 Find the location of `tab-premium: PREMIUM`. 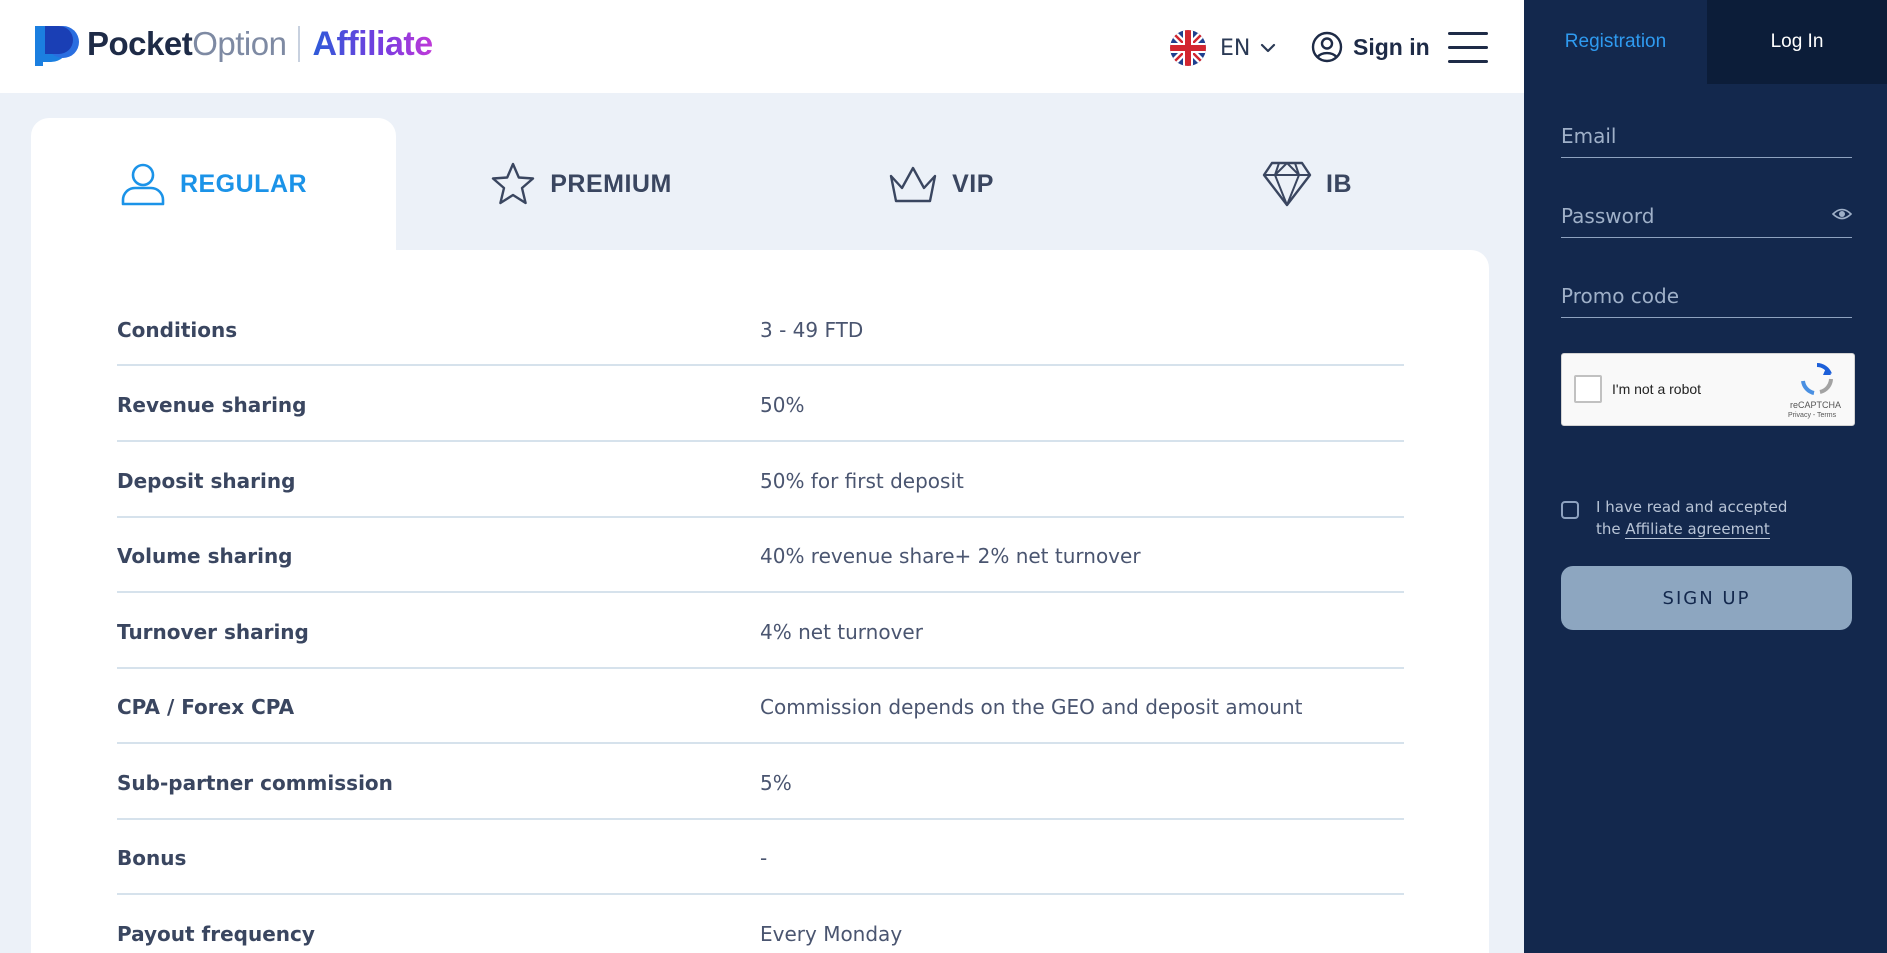

tab-premium: PREMIUM is located at coordinates (581, 184).